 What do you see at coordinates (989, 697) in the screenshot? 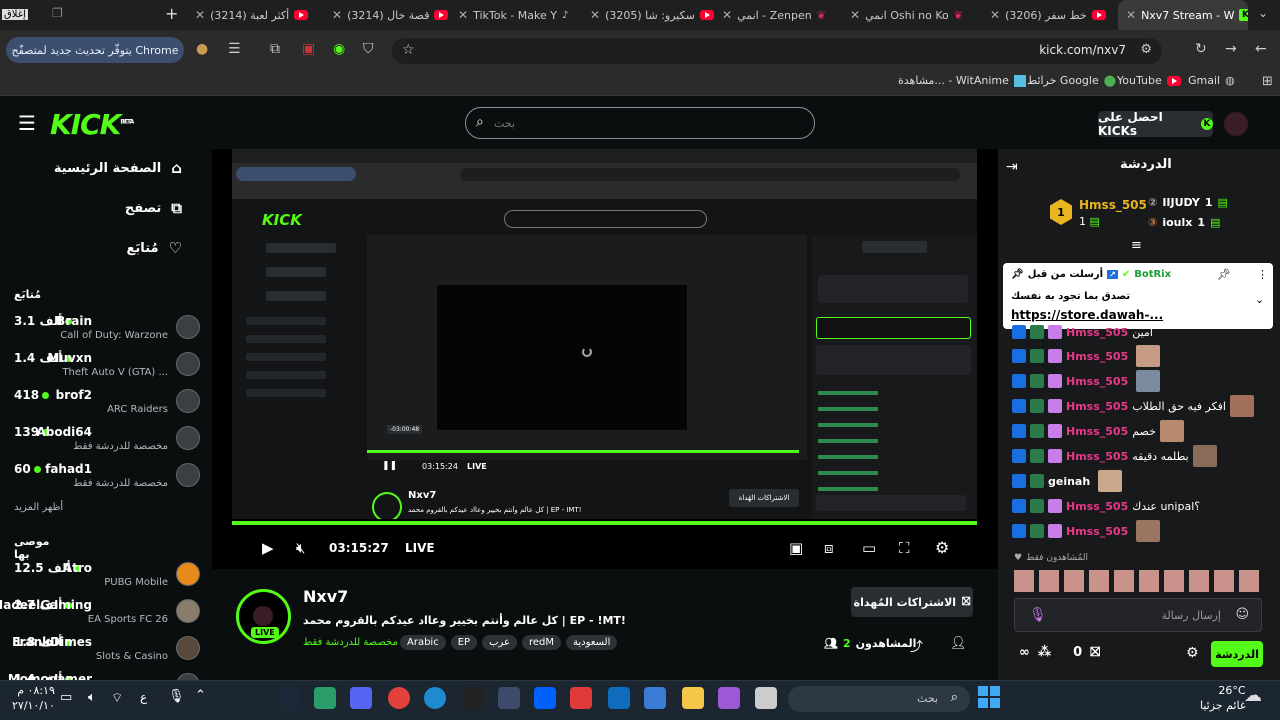
I see `start-button` at bounding box center [989, 697].